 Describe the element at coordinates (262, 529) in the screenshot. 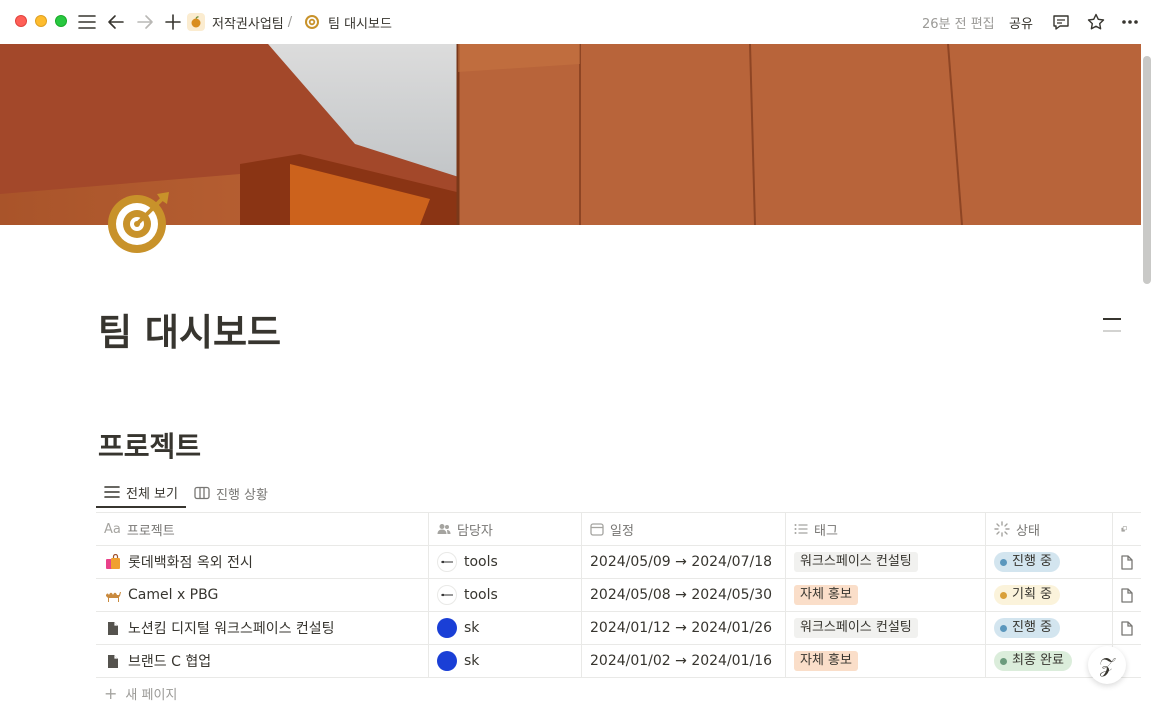

I see `column-header-project: Aa 프로젝트` at that location.